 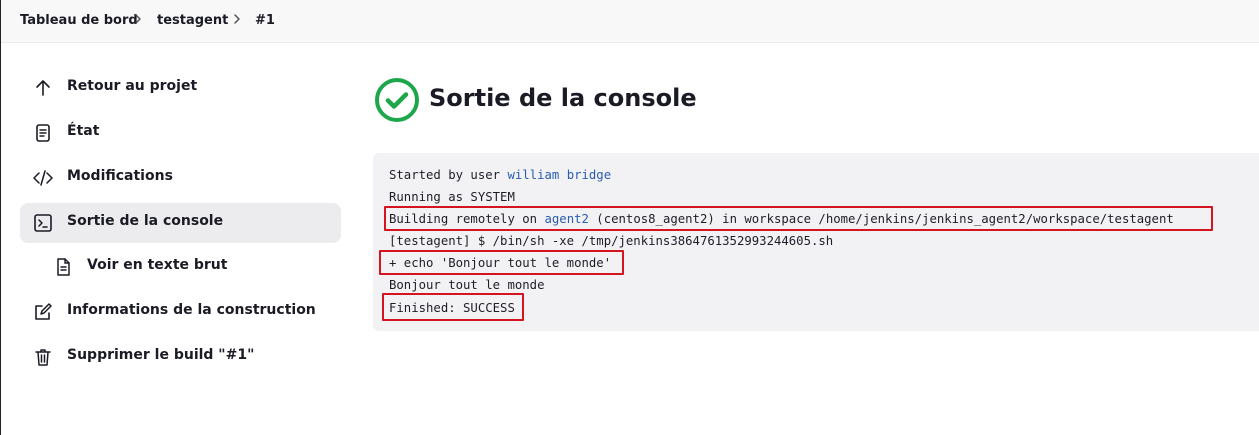 What do you see at coordinates (120, 176) in the screenshot?
I see `sidebar-item-label: Modifications` at bounding box center [120, 176].